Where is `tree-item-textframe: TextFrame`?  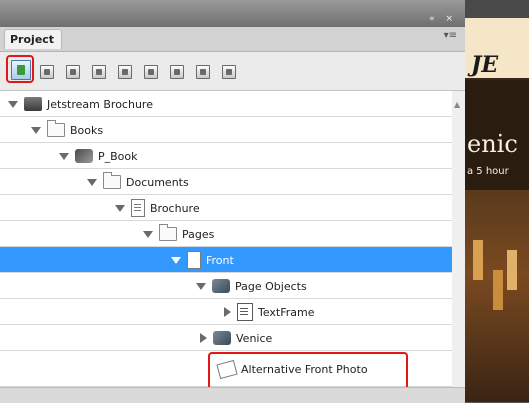 tree-item-textframe: TextFrame is located at coordinates (226, 312).